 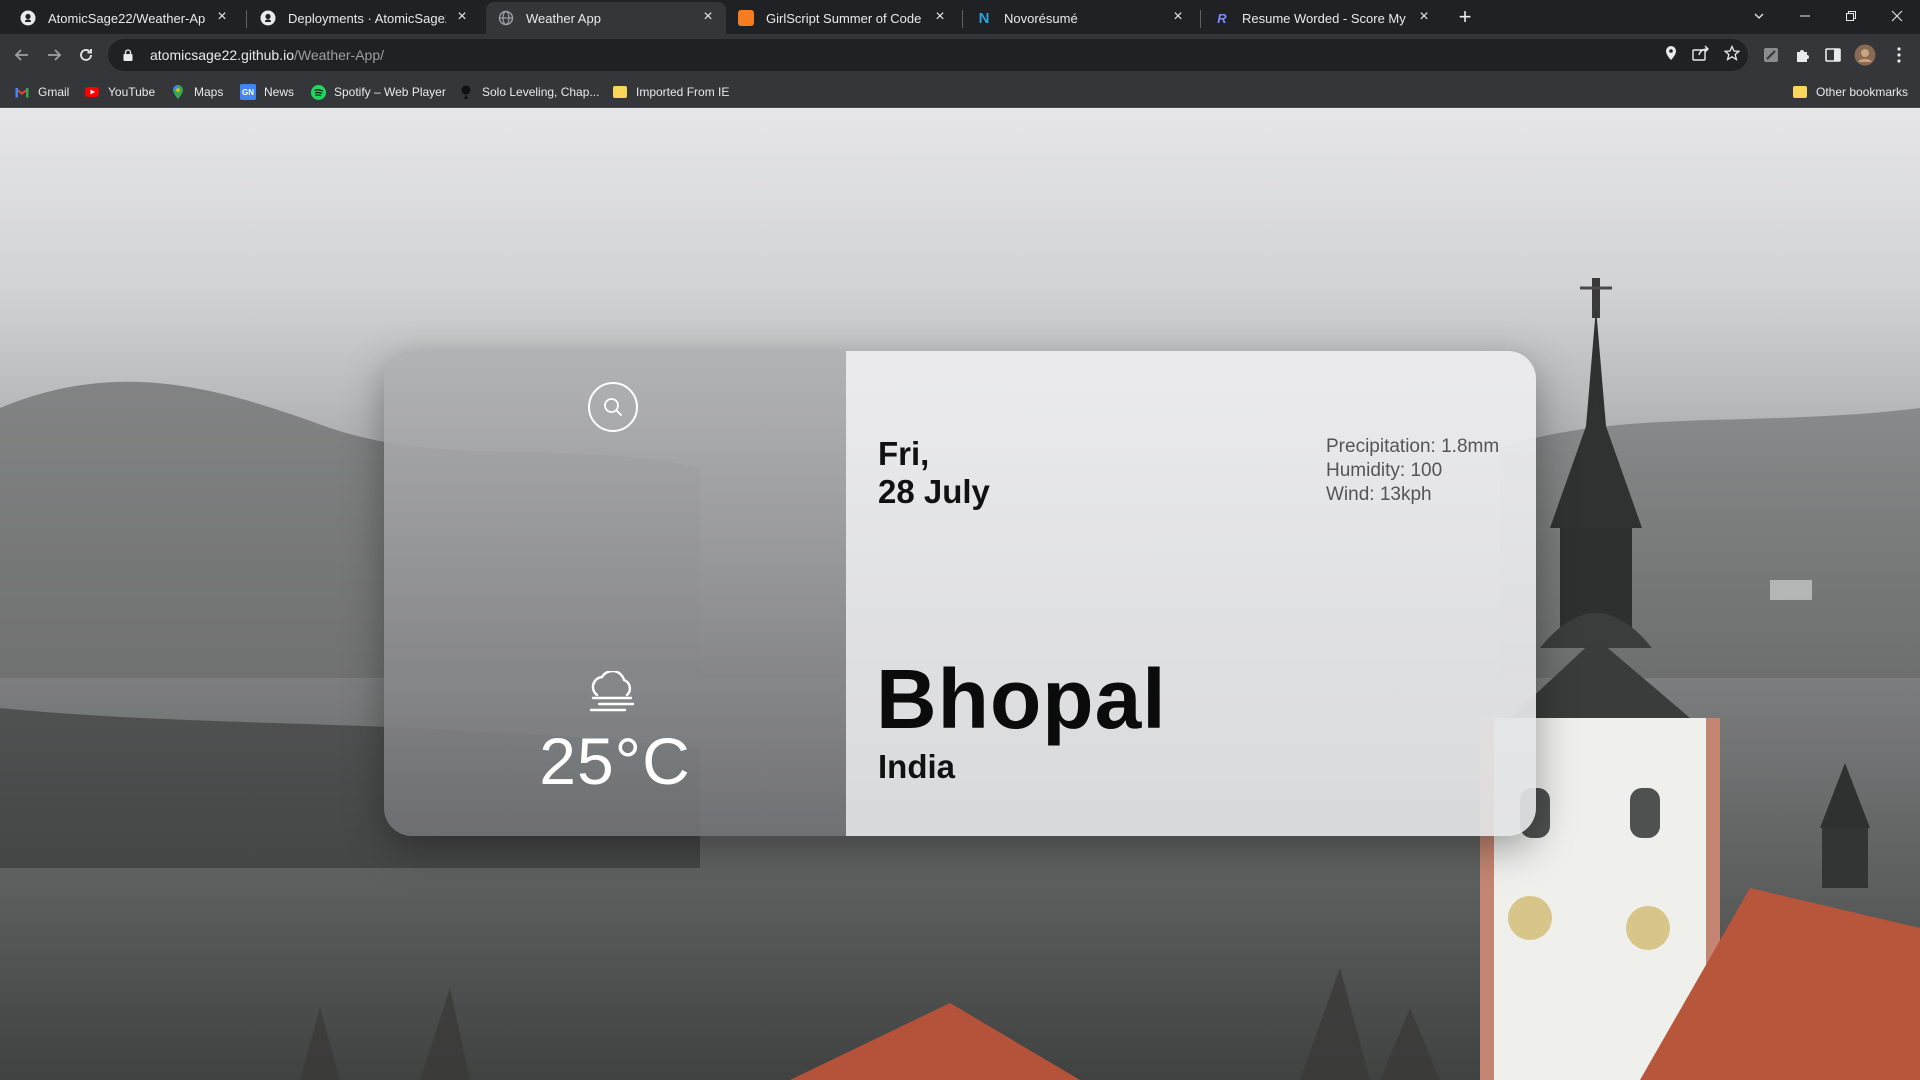 What do you see at coordinates (845, 18) in the screenshot?
I see `tab-title: GirlScript Summer of Code 2023` at bounding box center [845, 18].